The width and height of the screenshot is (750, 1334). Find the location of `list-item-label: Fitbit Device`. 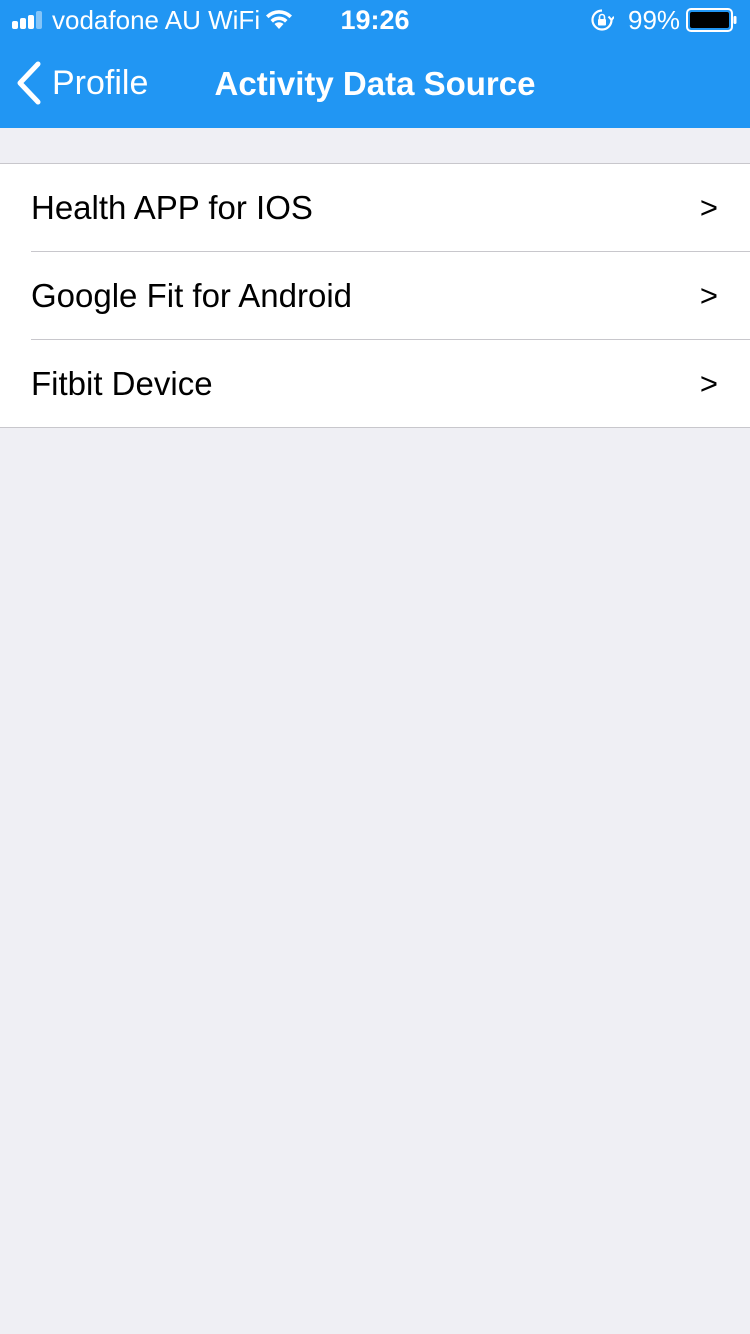

list-item-label: Fitbit Device is located at coordinates (122, 383).